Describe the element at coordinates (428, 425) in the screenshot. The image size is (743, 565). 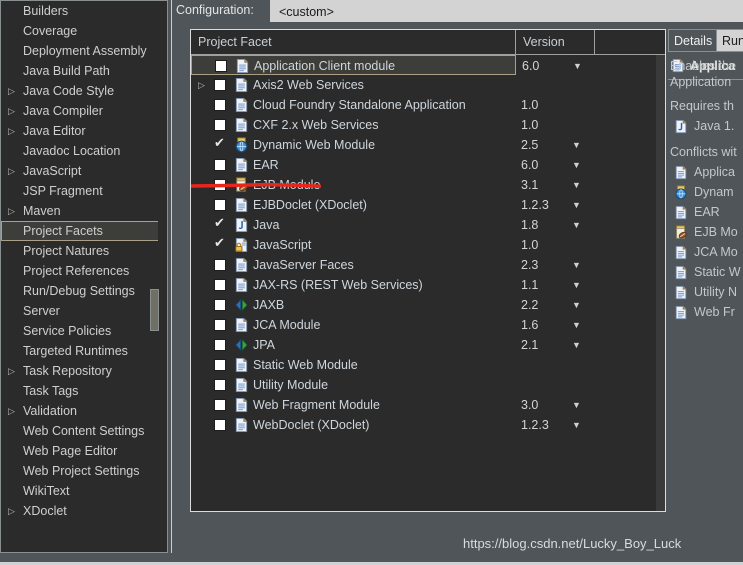
I see `table-row: WebDoclet (XDoclet) 1.2.3 ▼` at that location.